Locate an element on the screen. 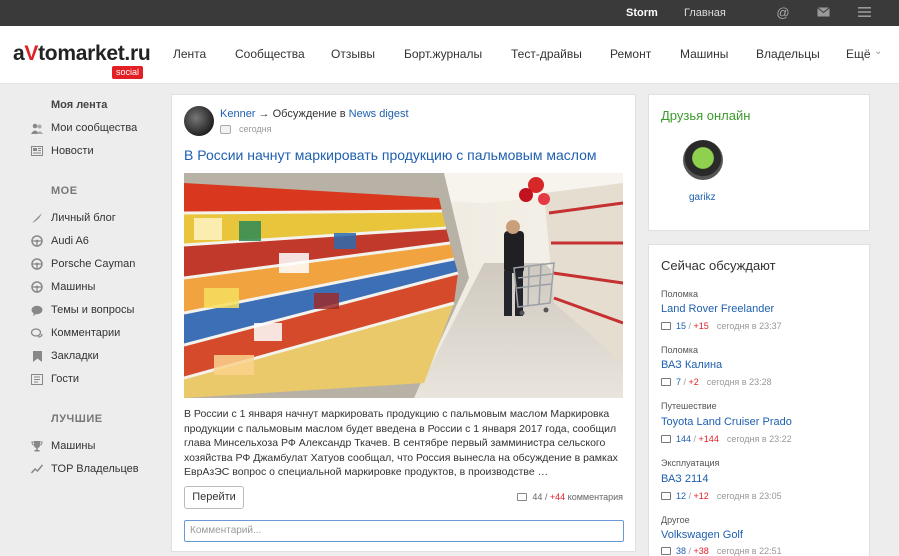 The width and height of the screenshot is (899, 556). avatar is located at coordinates (199, 121).